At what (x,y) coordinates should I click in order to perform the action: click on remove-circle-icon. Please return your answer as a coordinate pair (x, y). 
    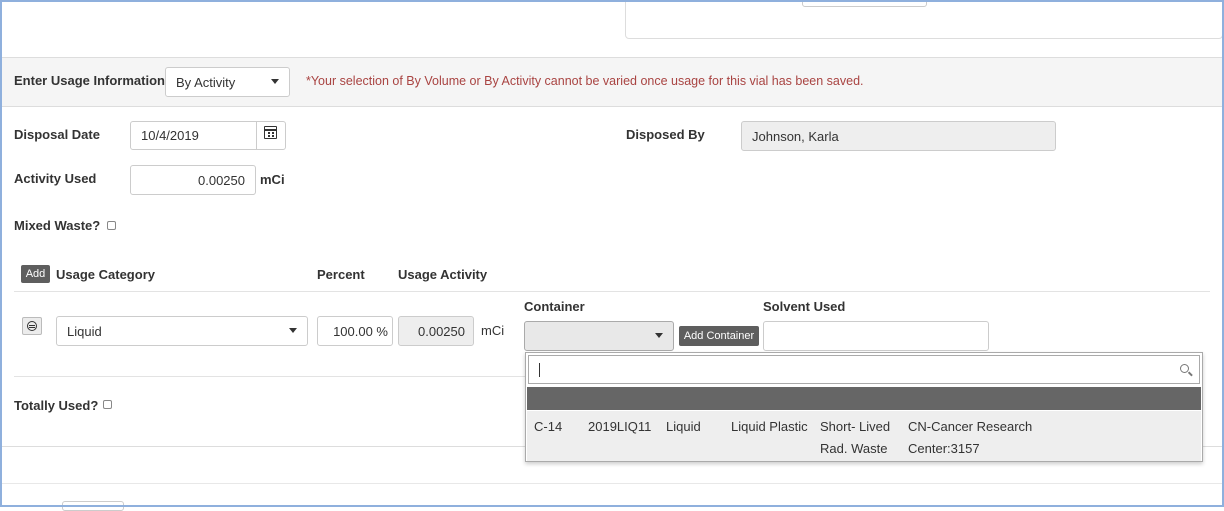
    Looking at the image, I should click on (32, 326).